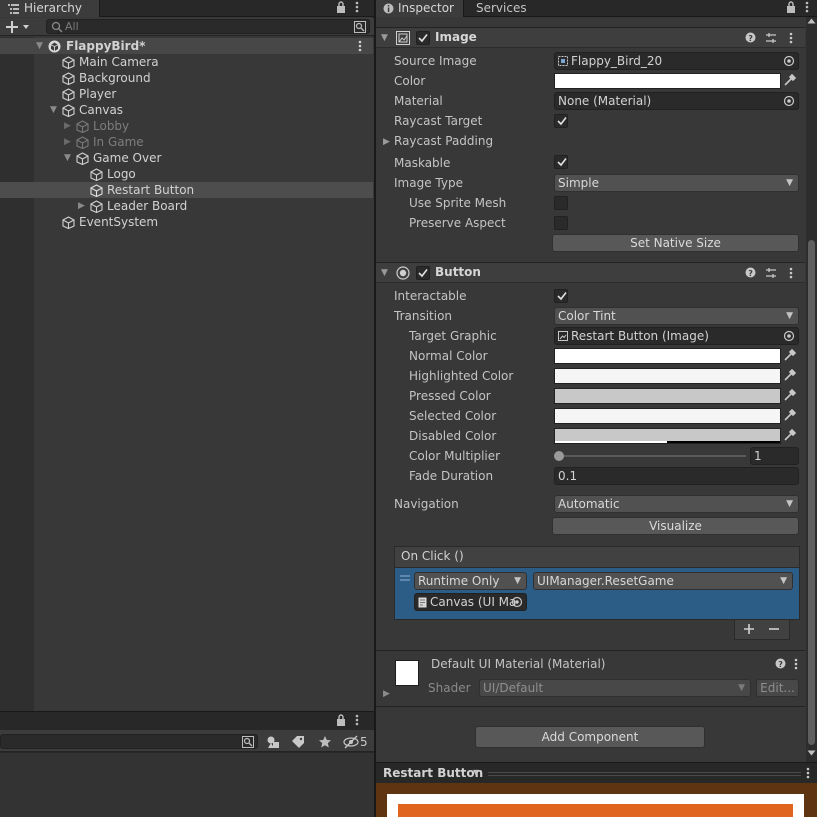 Image resolution: width=817 pixels, height=817 pixels. Describe the element at coordinates (470, 602) in the screenshot. I see `event-target-object-field: Canvas (UI Ma` at that location.